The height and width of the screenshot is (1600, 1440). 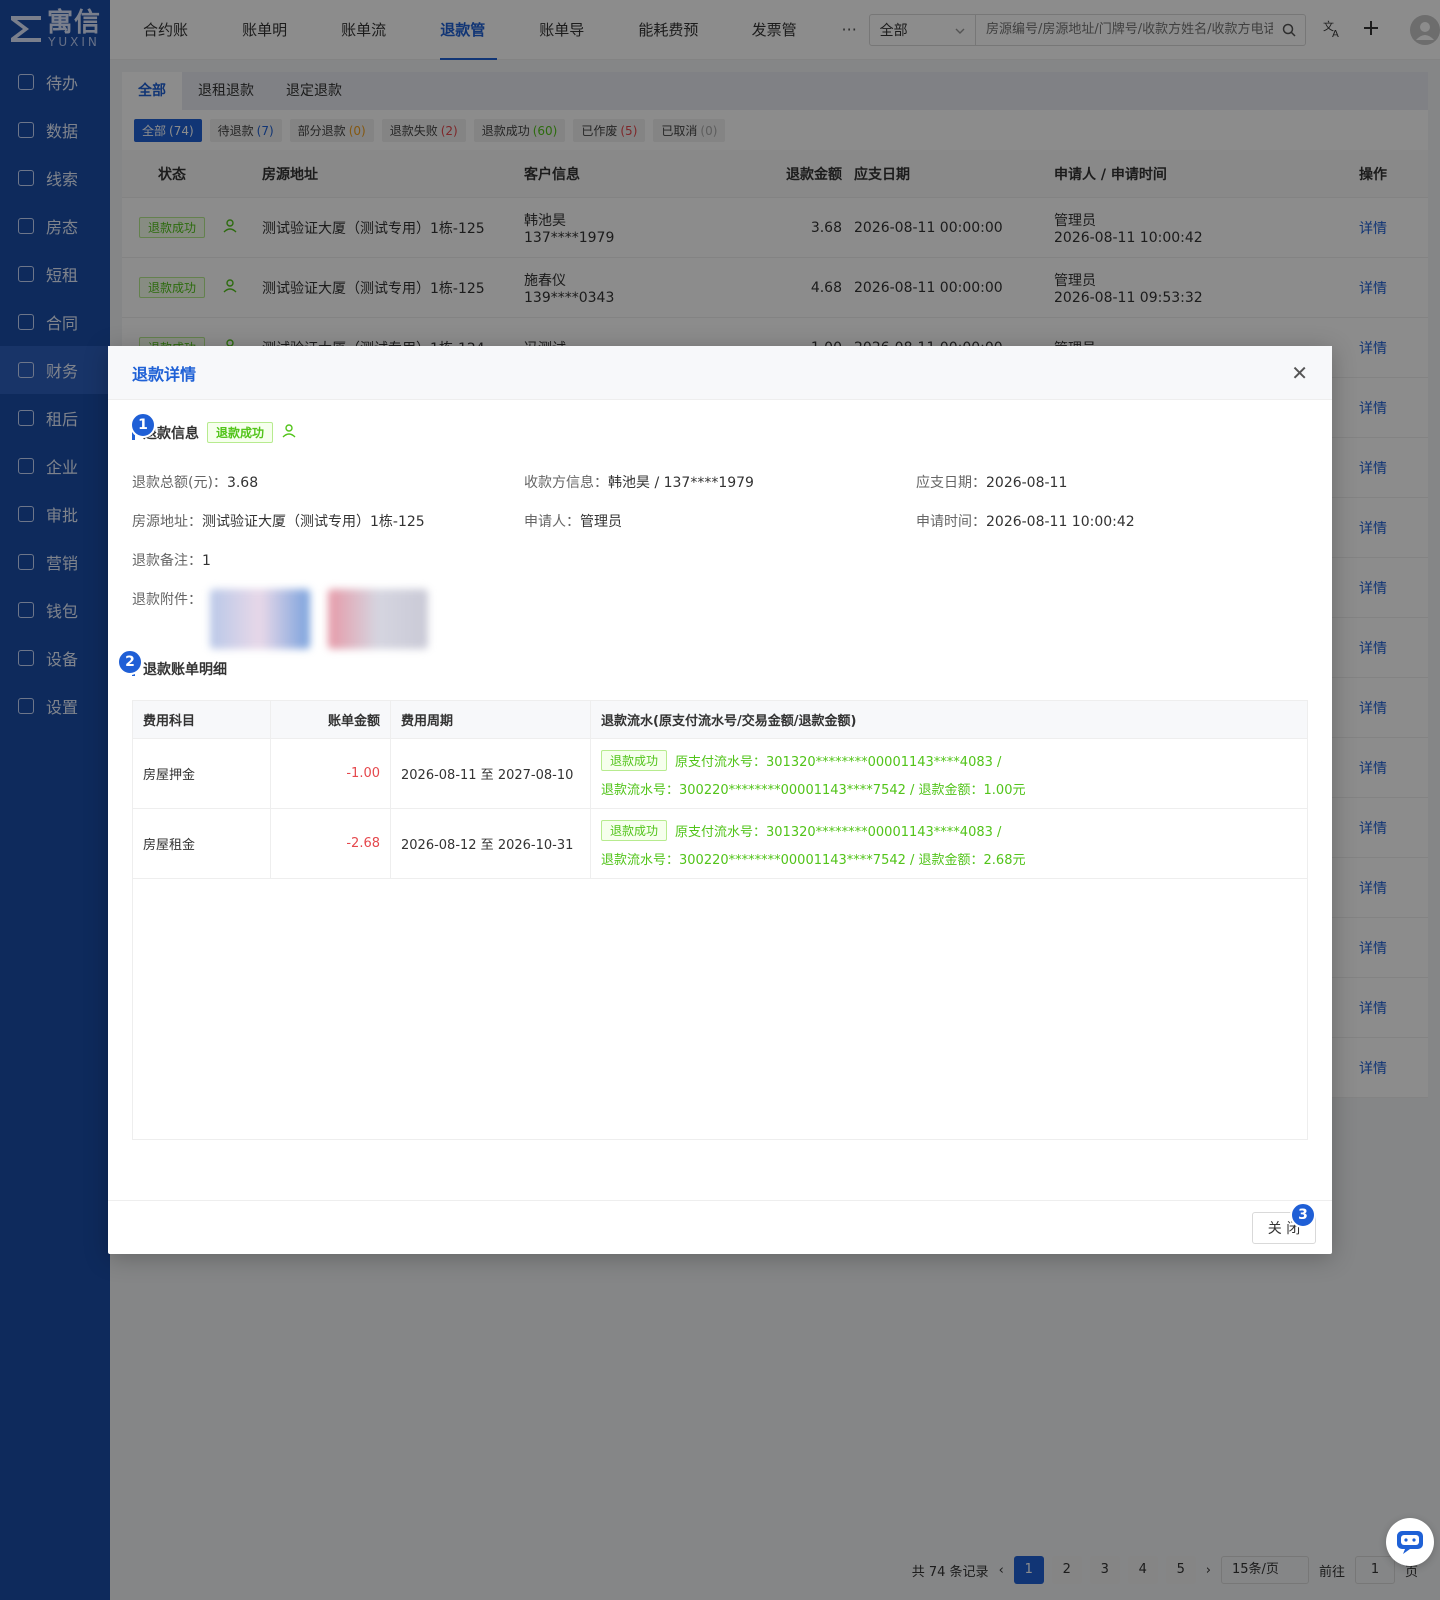 I want to click on detail-section-head: 退款账单明细, so click(x=179, y=669).